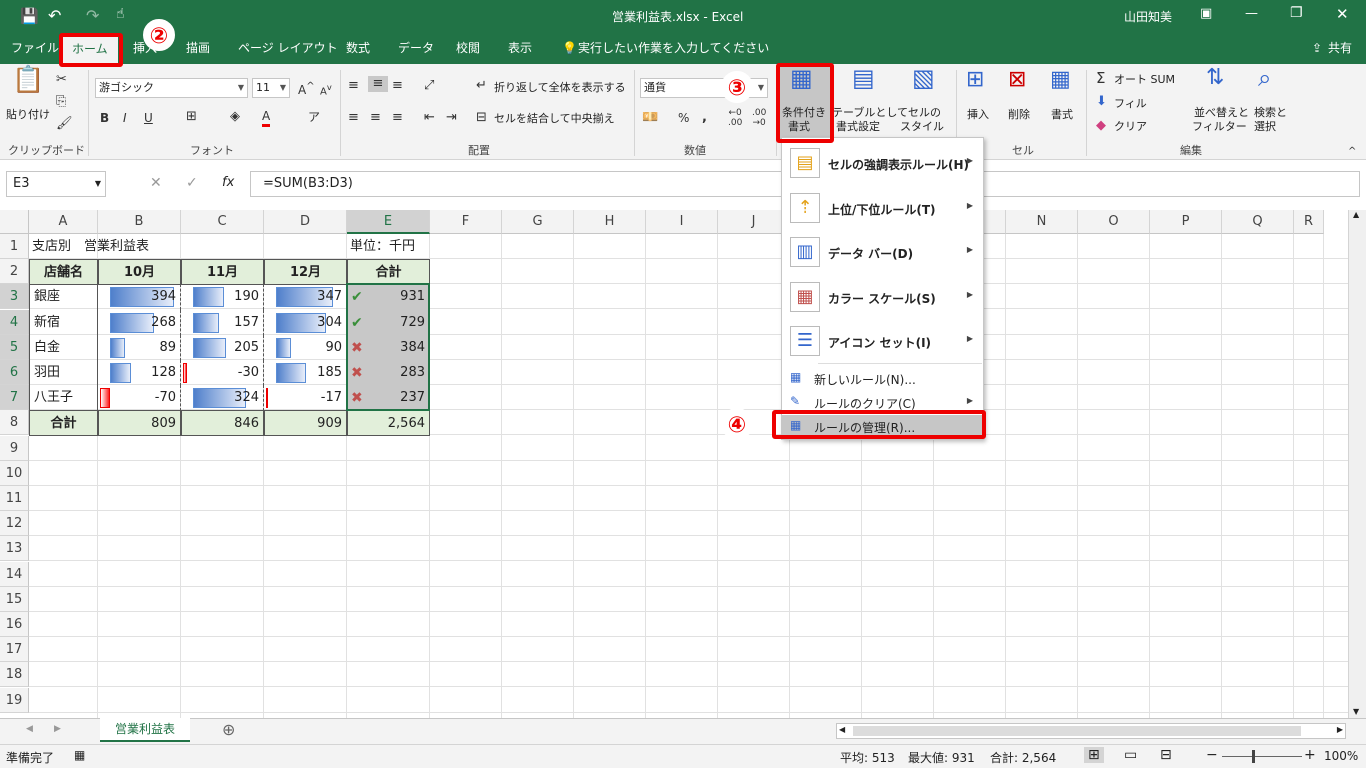  I want to click on cell-a1: 支店別 営業利益表, so click(90, 247).